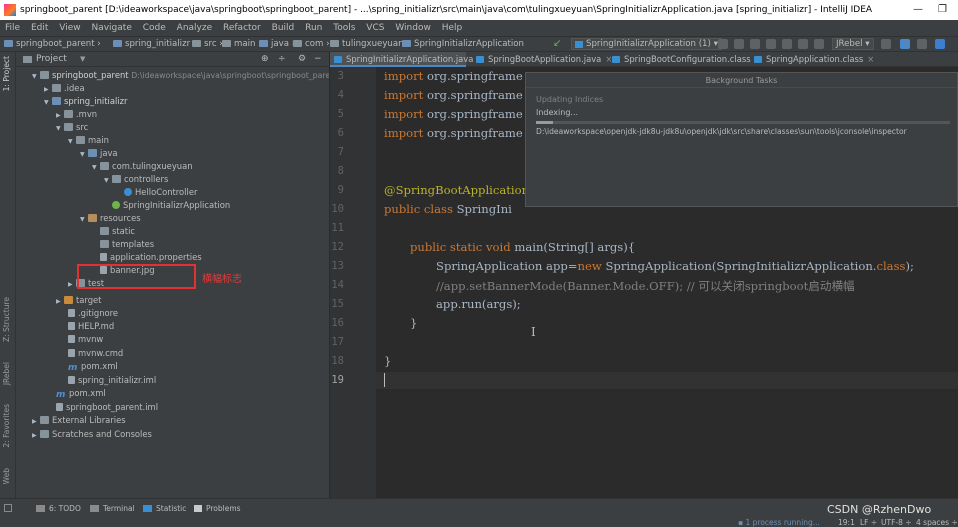 The height and width of the screenshot is (527, 958). I want to click on side-tab-web: Web, so click(6, 476).